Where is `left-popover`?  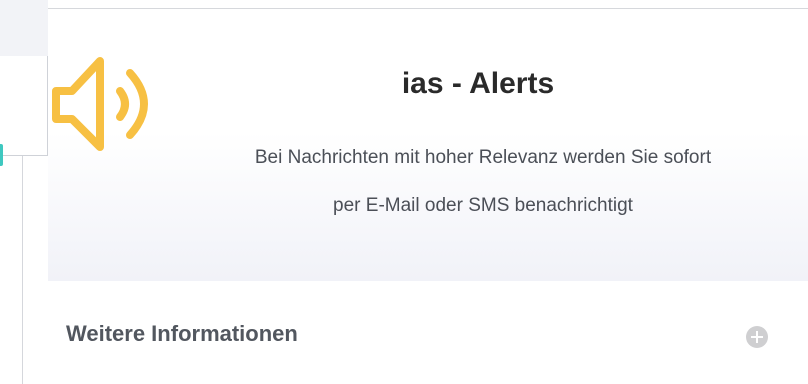
left-popover is located at coordinates (24, 111).